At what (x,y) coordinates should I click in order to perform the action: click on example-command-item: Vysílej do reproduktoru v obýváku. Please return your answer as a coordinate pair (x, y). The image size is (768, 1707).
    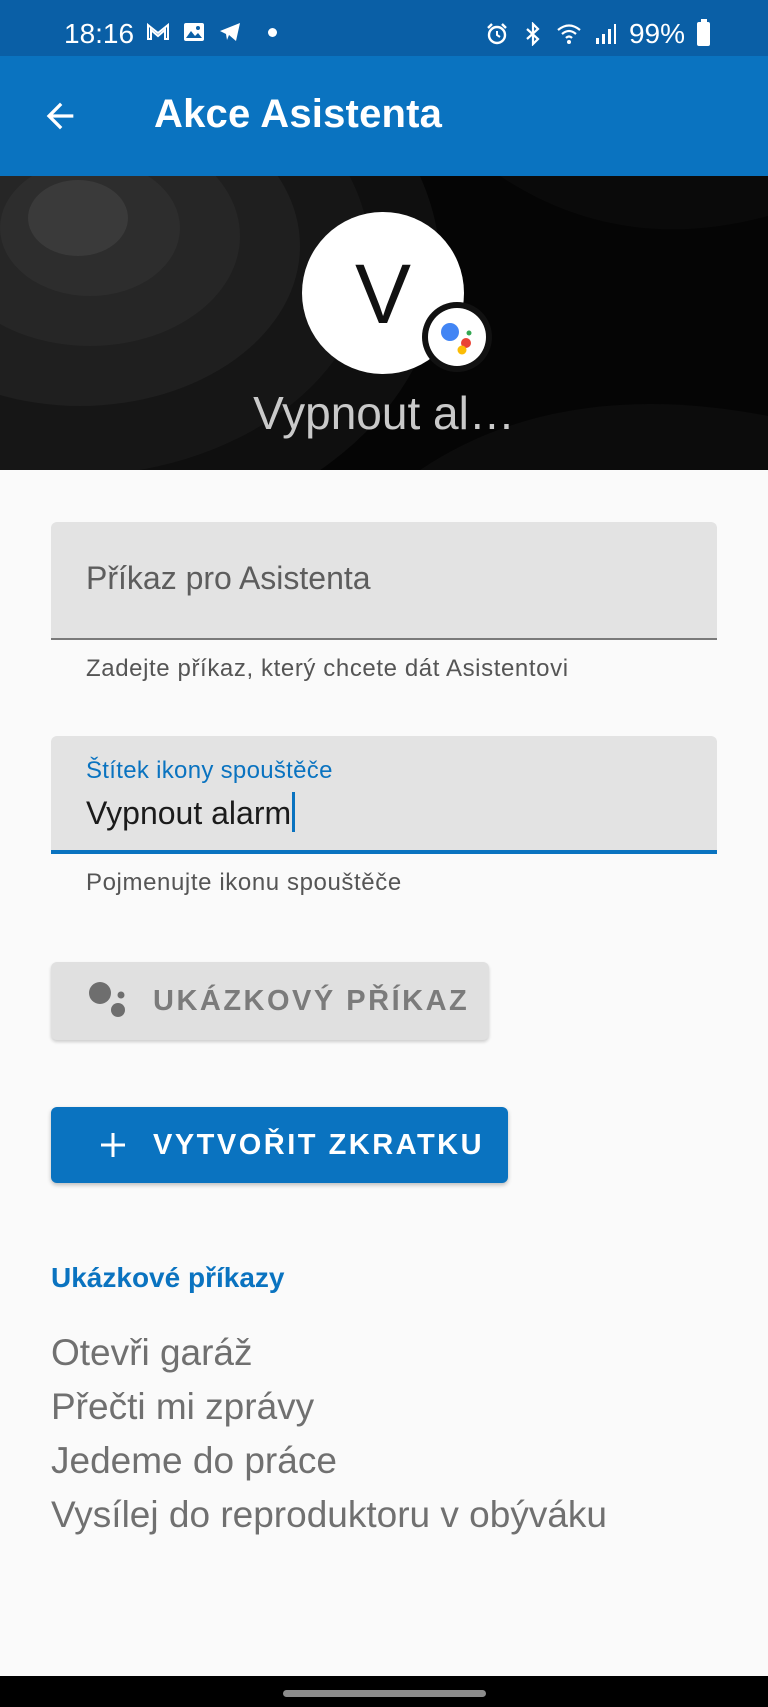
    Looking at the image, I should click on (329, 1515).